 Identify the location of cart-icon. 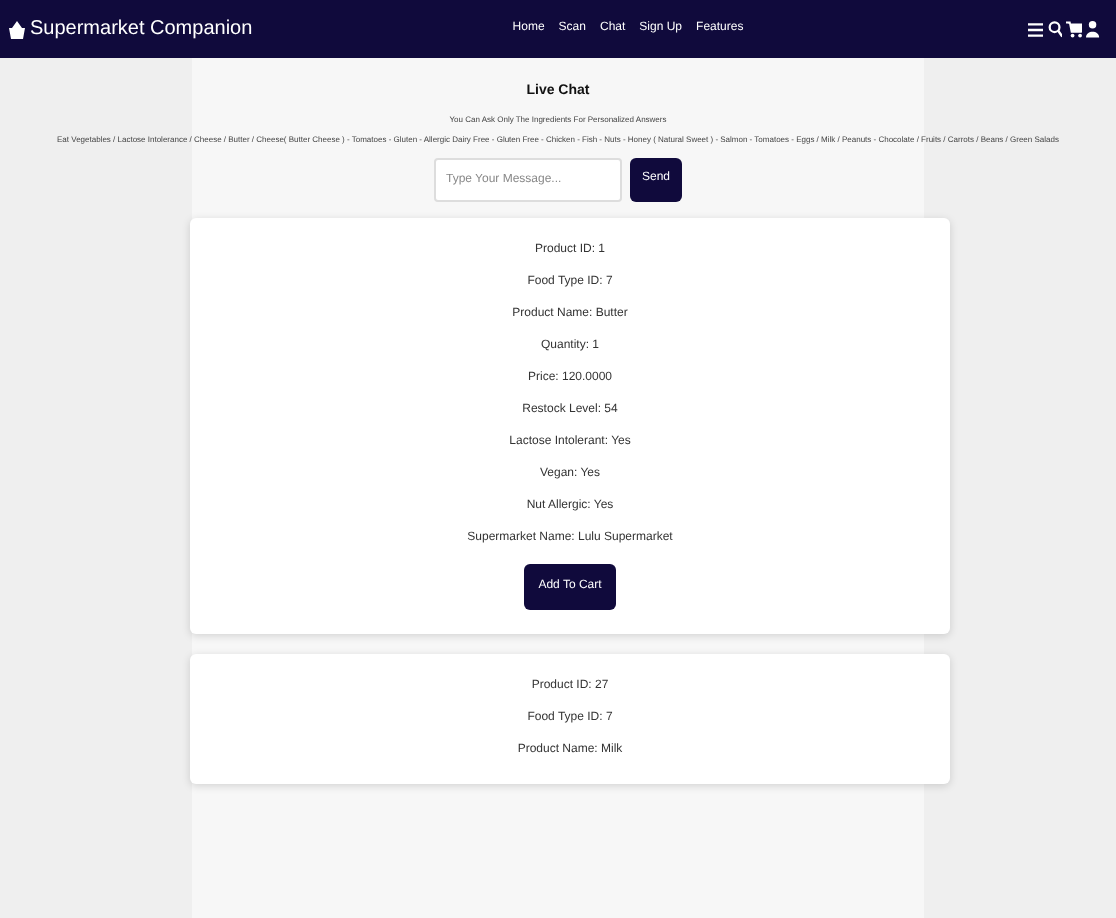
(1074, 29).